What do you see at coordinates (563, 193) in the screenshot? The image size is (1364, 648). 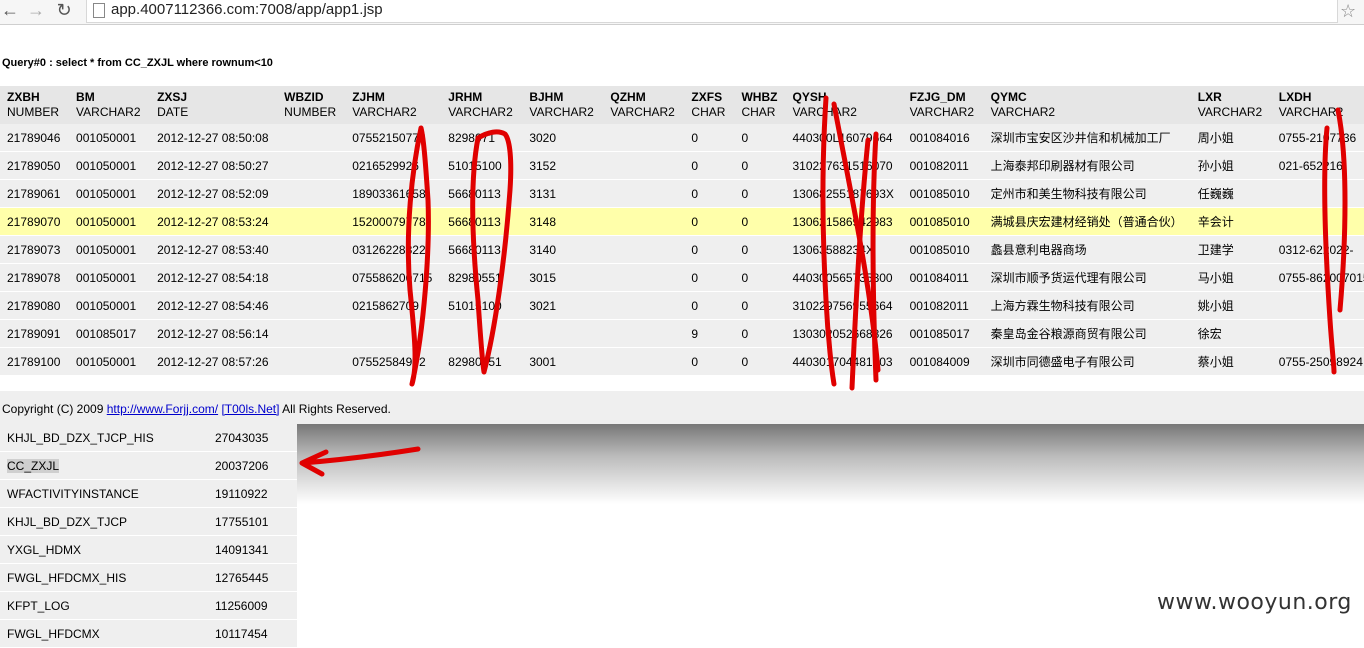 I see `table-cell: 3131` at bounding box center [563, 193].